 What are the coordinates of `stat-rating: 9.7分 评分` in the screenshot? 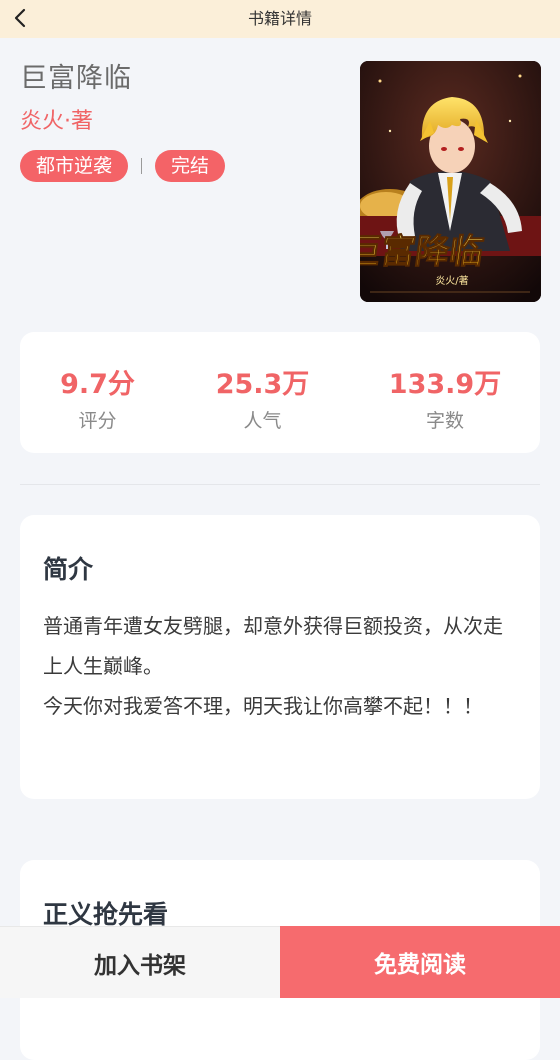 It's located at (97, 392).